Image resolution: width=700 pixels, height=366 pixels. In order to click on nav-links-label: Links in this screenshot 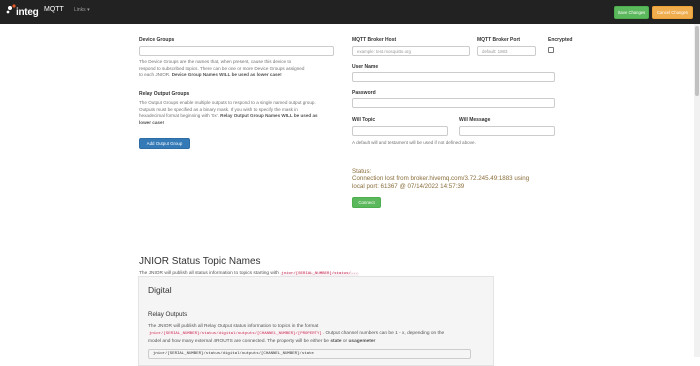, I will do `click(80, 10)`.